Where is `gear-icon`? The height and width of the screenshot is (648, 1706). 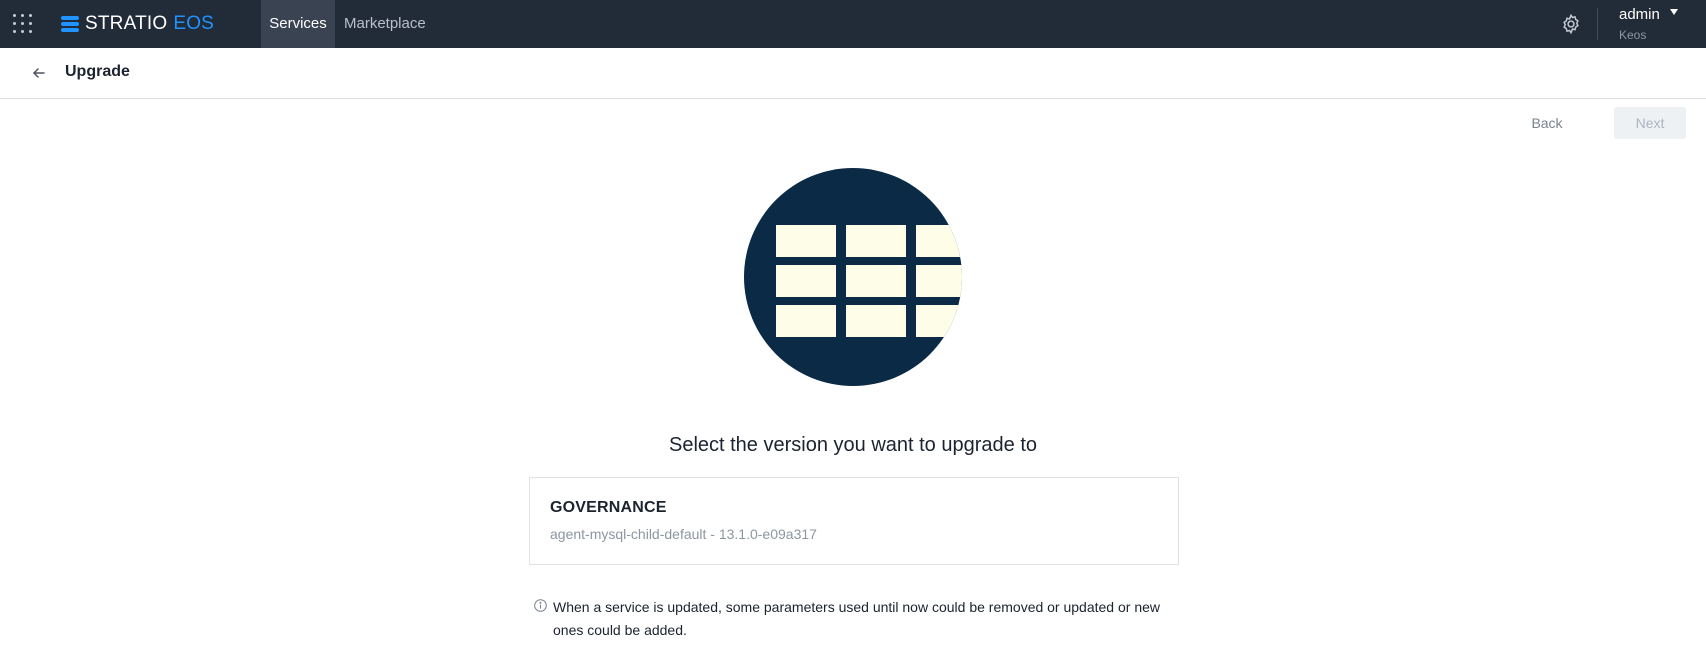
gear-icon is located at coordinates (1571, 24).